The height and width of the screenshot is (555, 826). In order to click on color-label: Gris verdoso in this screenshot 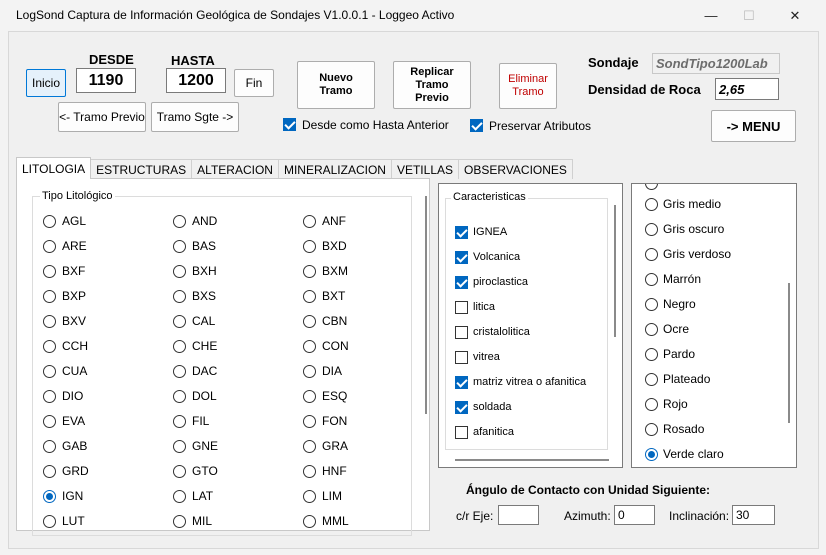, I will do `click(697, 254)`.